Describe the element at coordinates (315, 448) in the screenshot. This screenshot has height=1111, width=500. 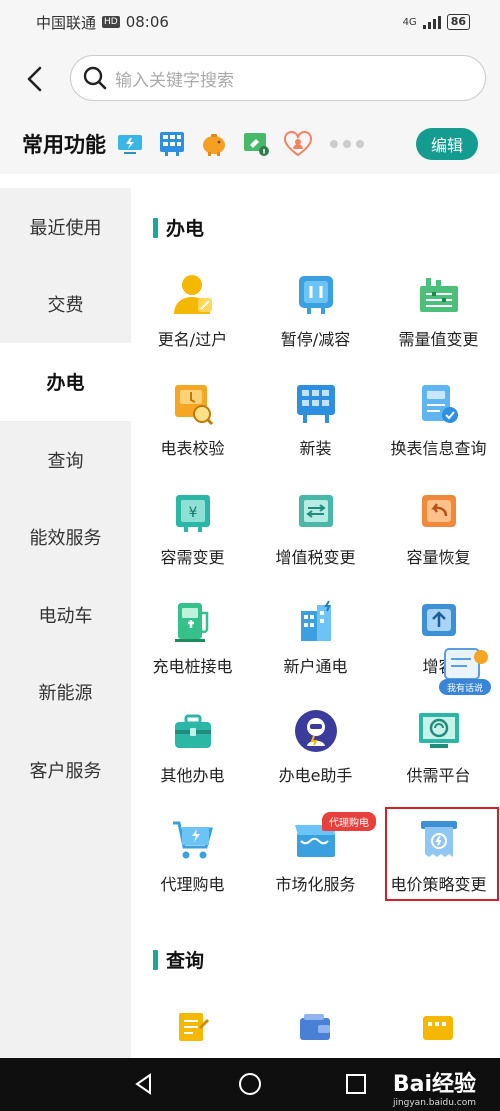
I see `service-label: 新装` at that location.